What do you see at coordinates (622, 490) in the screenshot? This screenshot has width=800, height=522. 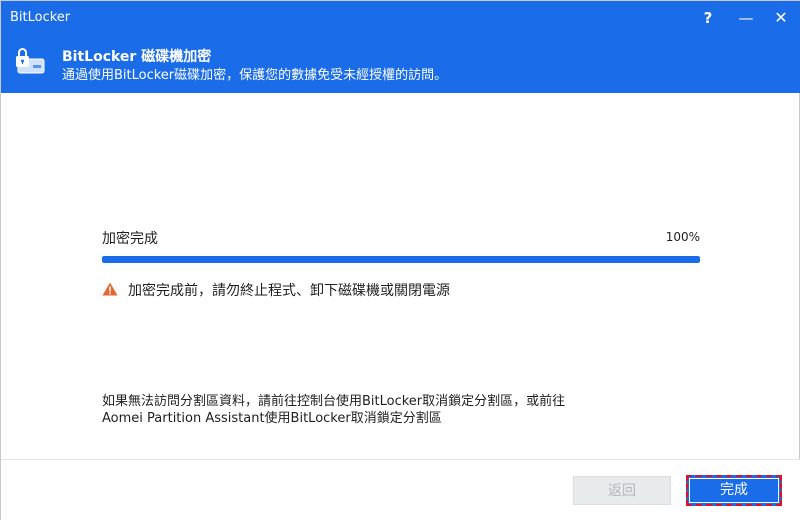 I see `back-button: 返回` at bounding box center [622, 490].